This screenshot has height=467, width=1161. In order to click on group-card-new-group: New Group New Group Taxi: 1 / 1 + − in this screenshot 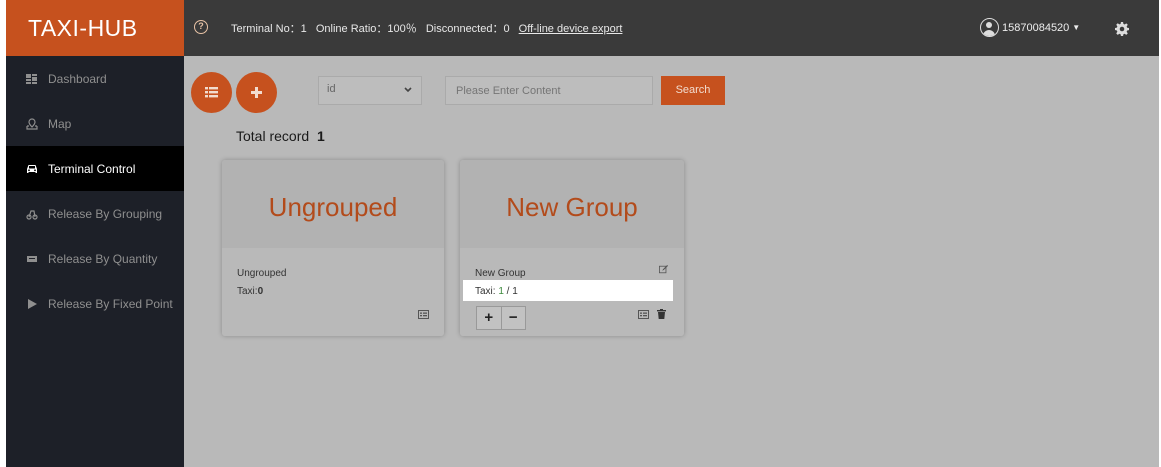, I will do `click(572, 248)`.